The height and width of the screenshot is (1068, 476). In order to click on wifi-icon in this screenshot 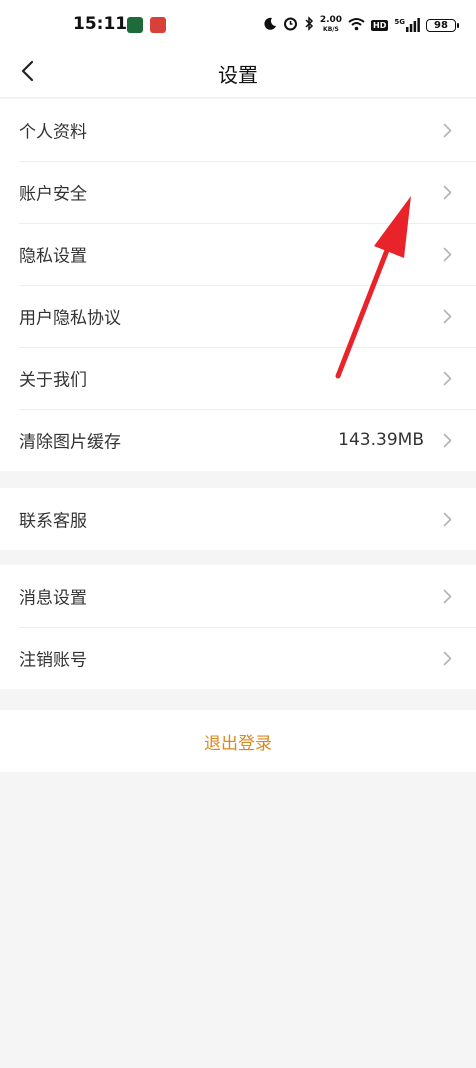, I will do `click(356, 25)`.